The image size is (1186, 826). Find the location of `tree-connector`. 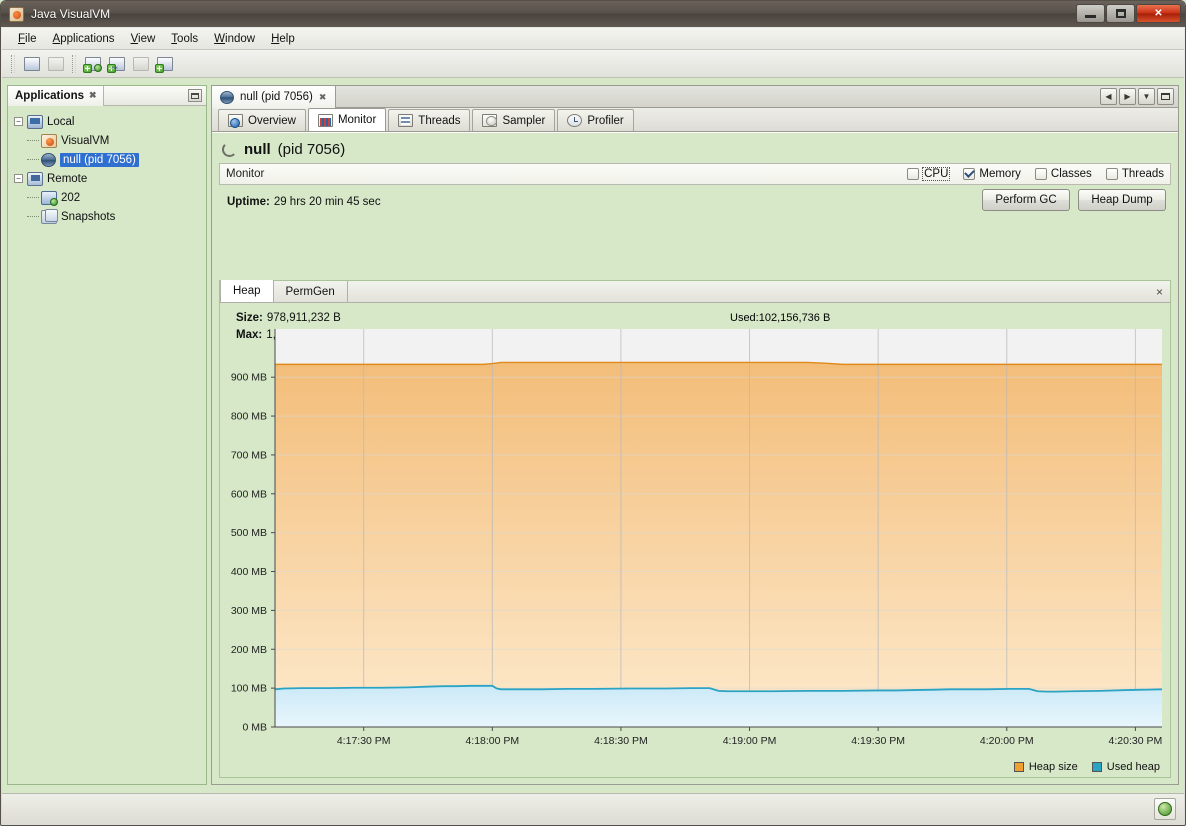

tree-connector is located at coordinates (33, 216).